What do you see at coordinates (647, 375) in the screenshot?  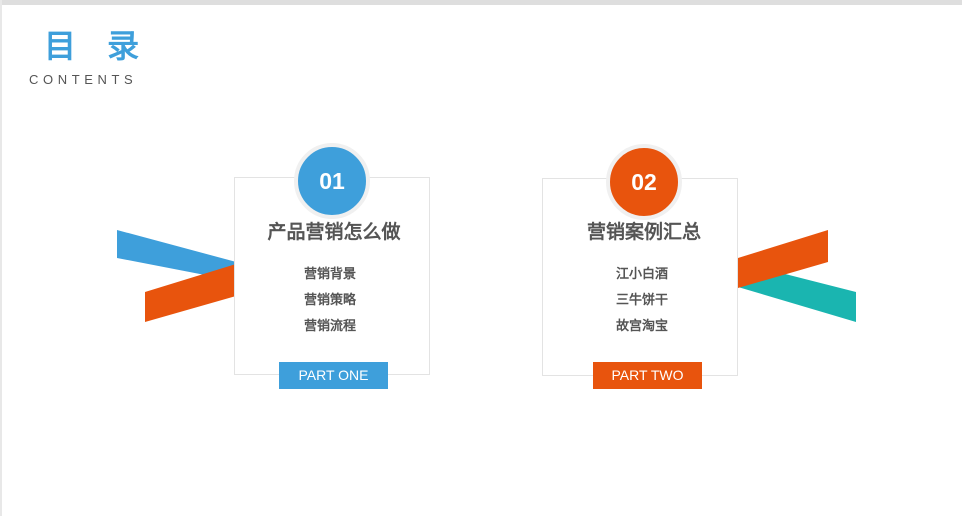 I see `part-two-button: PART TWO` at bounding box center [647, 375].